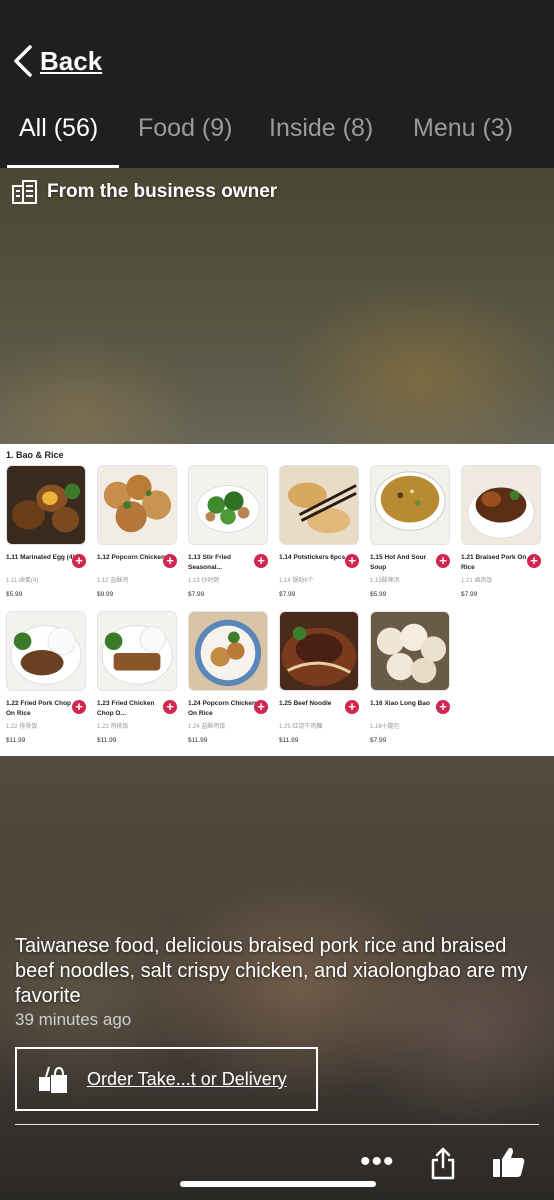 This screenshot has width=554, height=1200. I want to click on item-subtitle: 1.23 鸡排饭, so click(113, 727).